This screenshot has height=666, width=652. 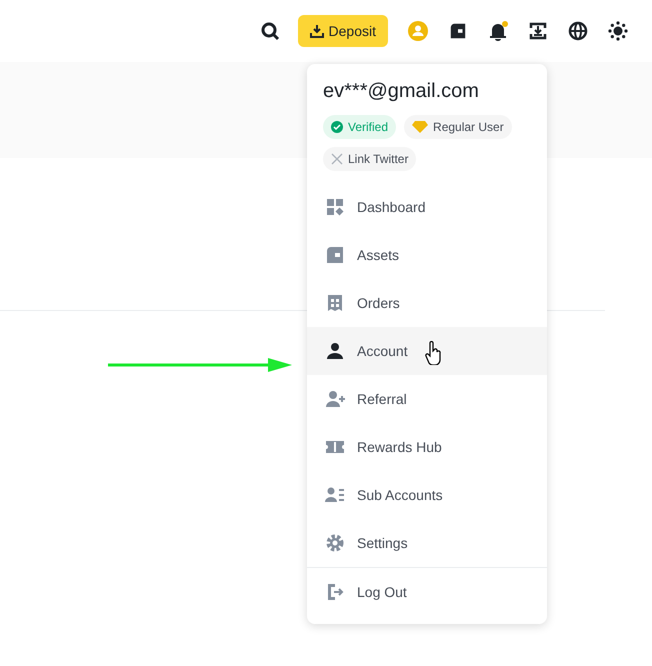 I want to click on status-badge: Verified, so click(x=359, y=127).